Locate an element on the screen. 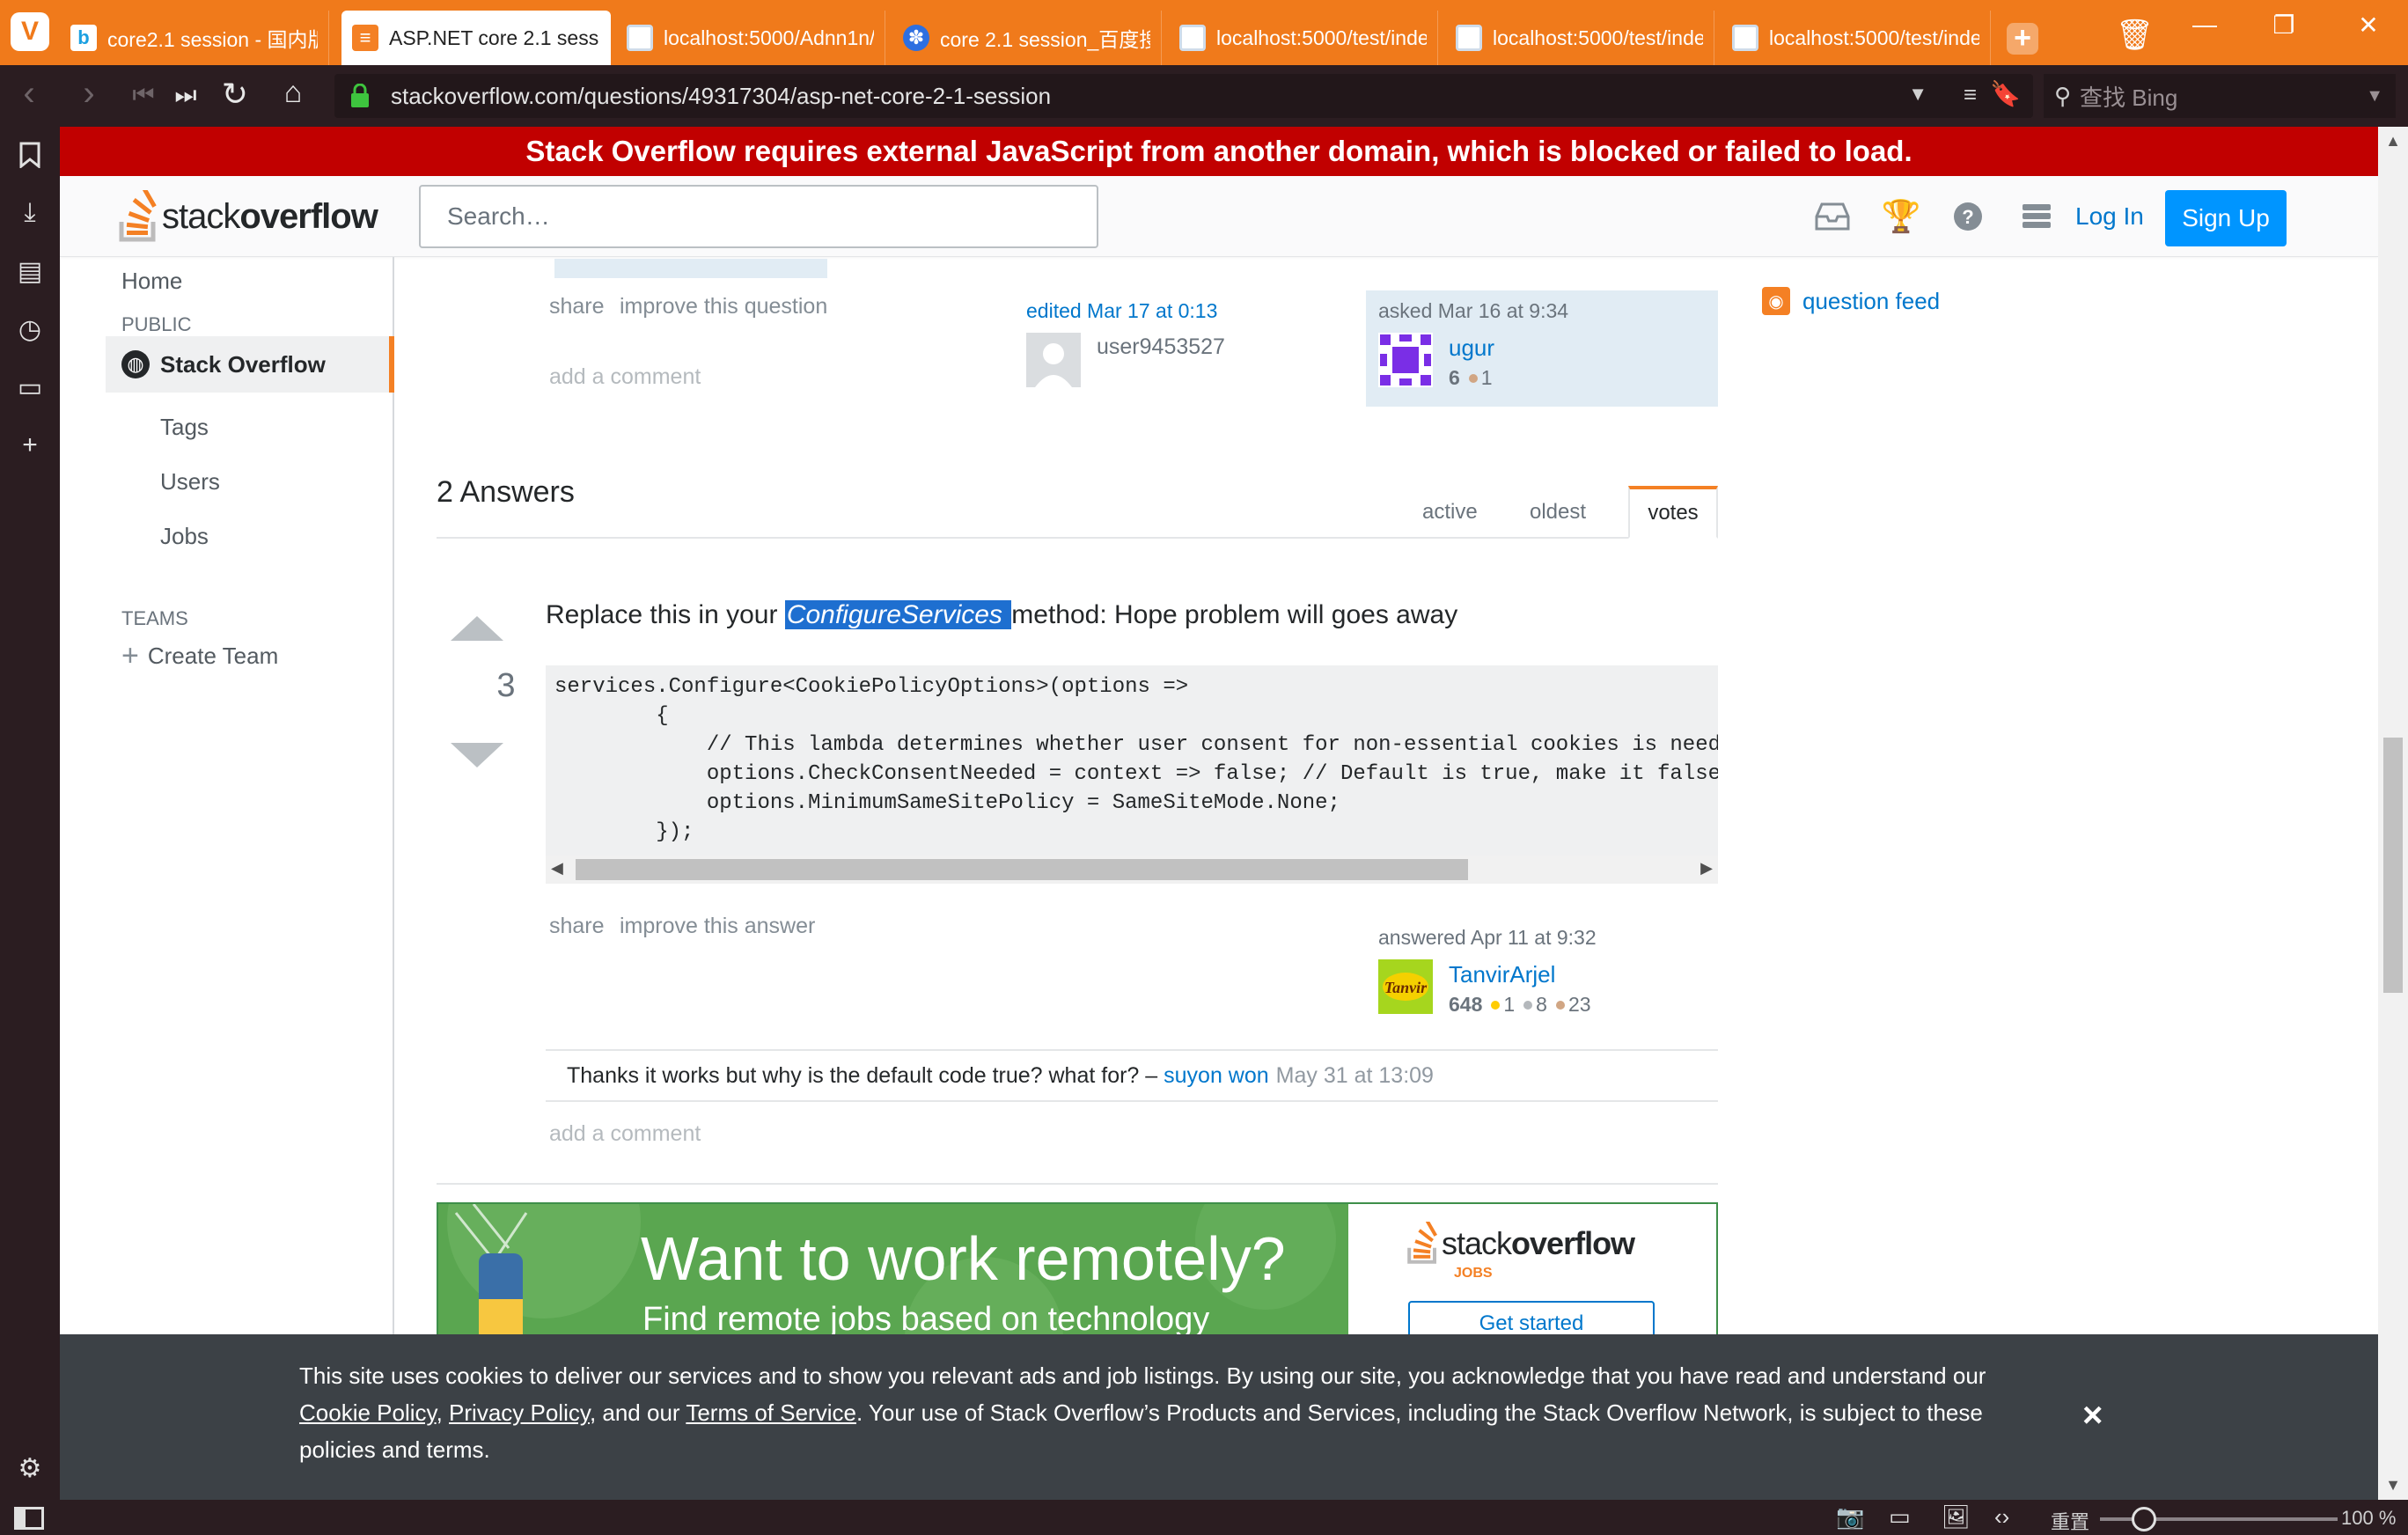 The height and width of the screenshot is (1535, 2408). zoom-slider-handle is located at coordinates (2144, 1519).